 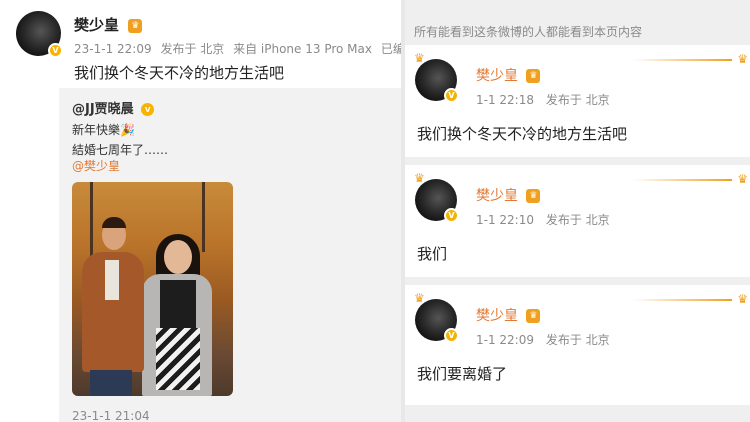 What do you see at coordinates (103, 109) in the screenshot?
I see `repost-author: @JJ贾晓晨` at bounding box center [103, 109].